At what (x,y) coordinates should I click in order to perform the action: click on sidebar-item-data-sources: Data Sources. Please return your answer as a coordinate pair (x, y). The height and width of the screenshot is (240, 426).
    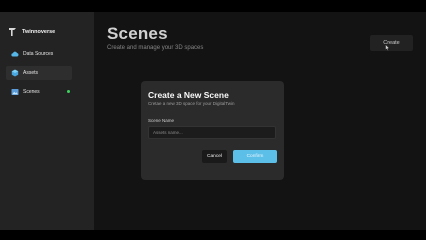
    Looking at the image, I should click on (39, 54).